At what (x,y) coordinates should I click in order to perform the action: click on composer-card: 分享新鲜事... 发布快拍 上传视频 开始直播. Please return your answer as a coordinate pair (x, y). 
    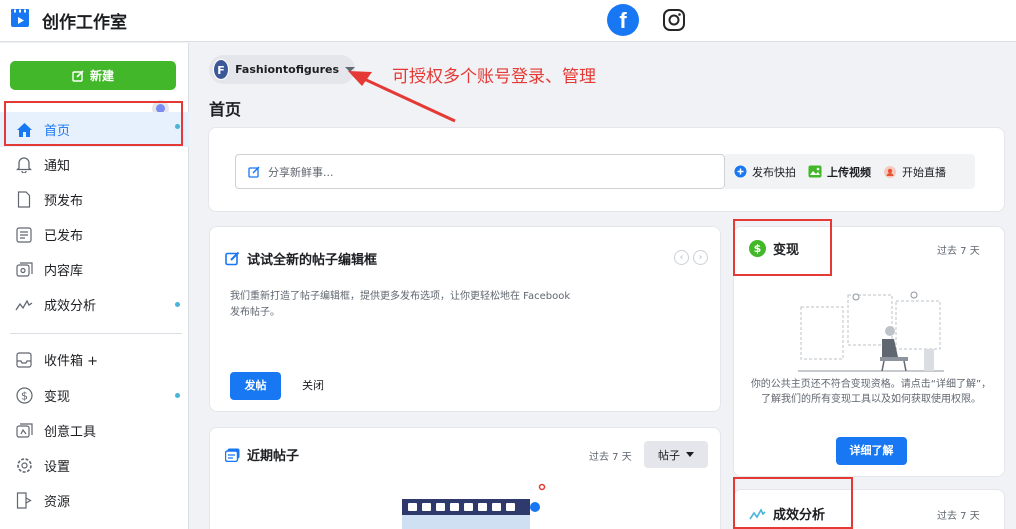
    Looking at the image, I should click on (606, 169).